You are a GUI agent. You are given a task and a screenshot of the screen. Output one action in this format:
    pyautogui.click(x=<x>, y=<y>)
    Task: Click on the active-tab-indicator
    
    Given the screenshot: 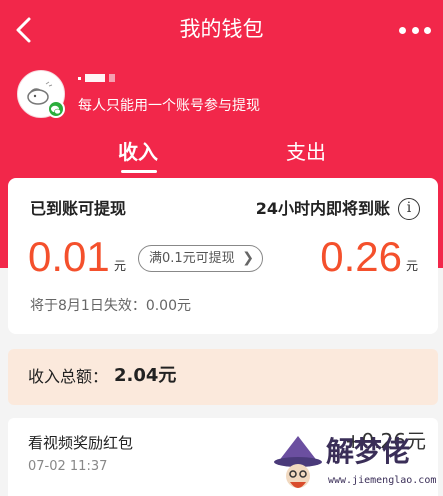 What is the action you would take?
    pyautogui.click(x=139, y=171)
    